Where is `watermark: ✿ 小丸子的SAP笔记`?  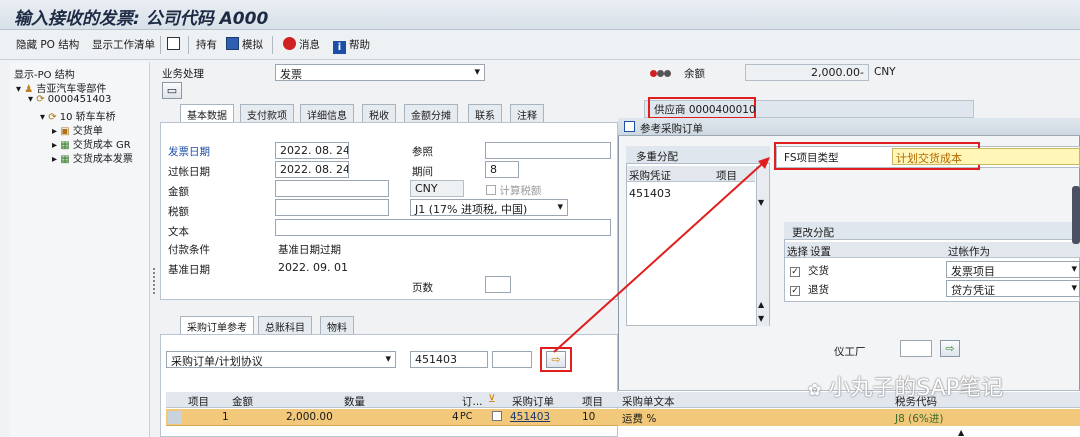
watermark: ✿ 小丸子的SAP笔记 is located at coordinates (906, 388).